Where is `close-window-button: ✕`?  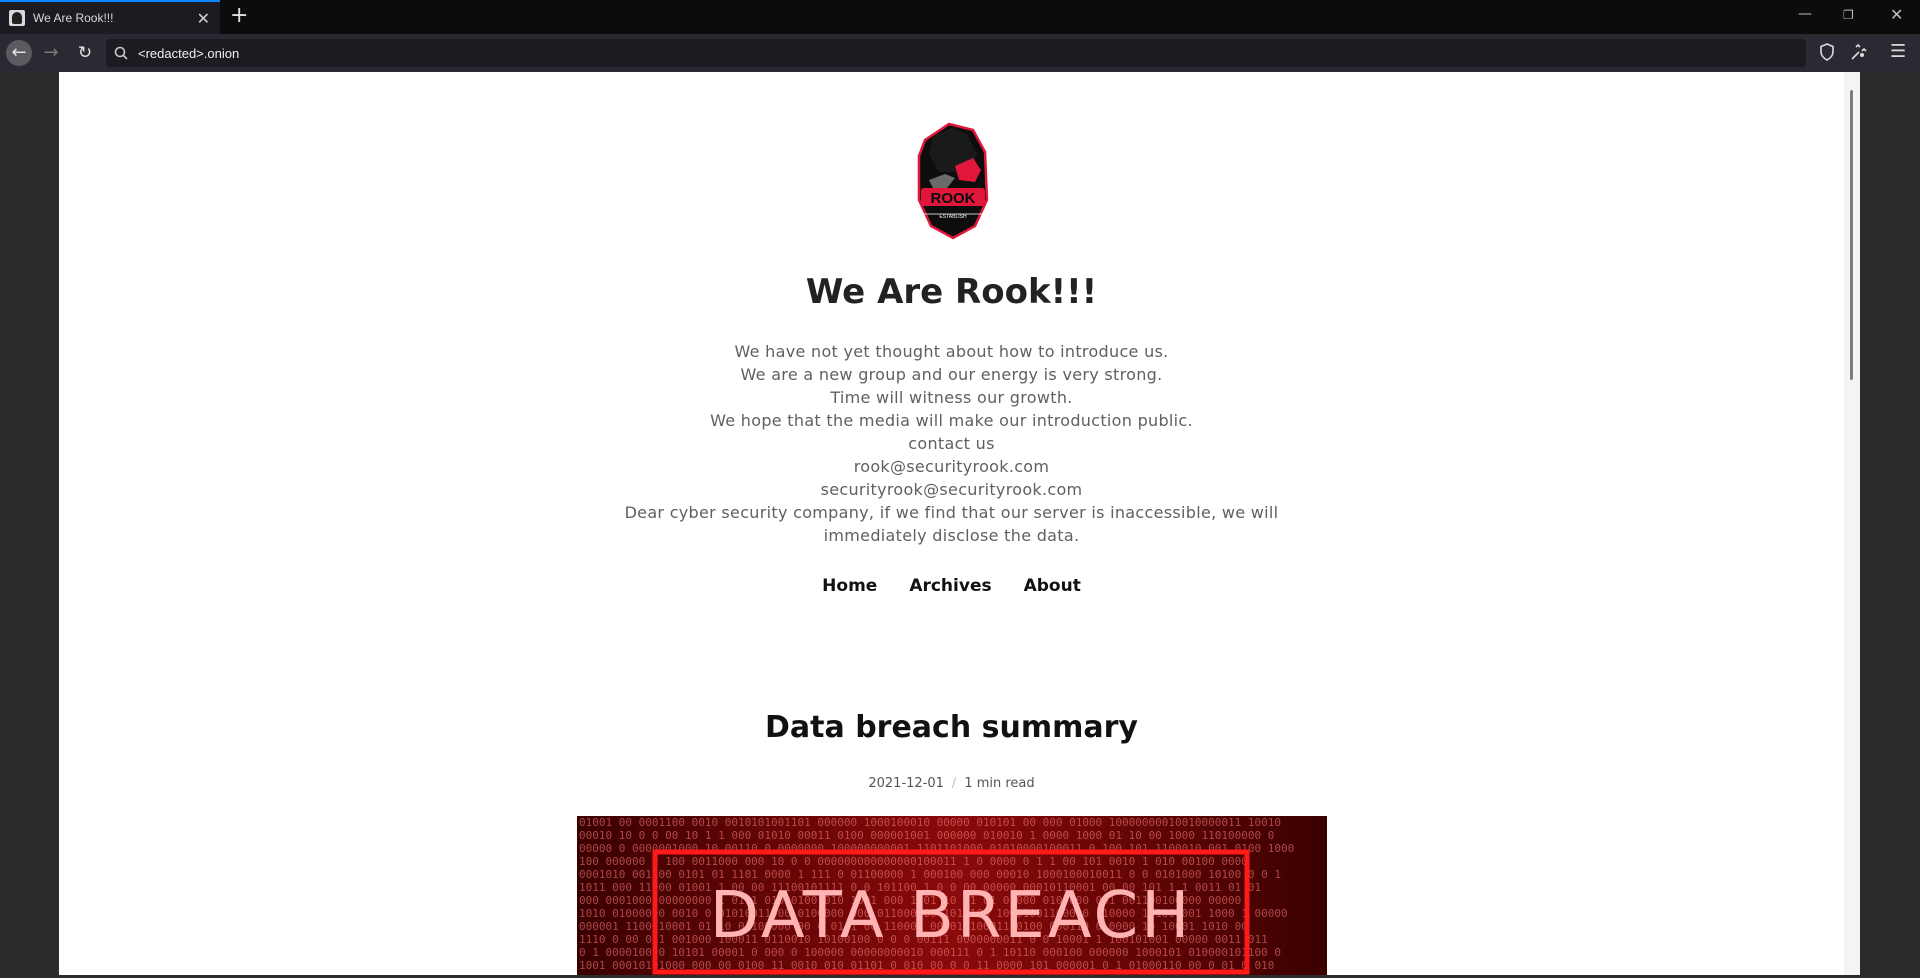 close-window-button: ✕ is located at coordinates (1896, 14).